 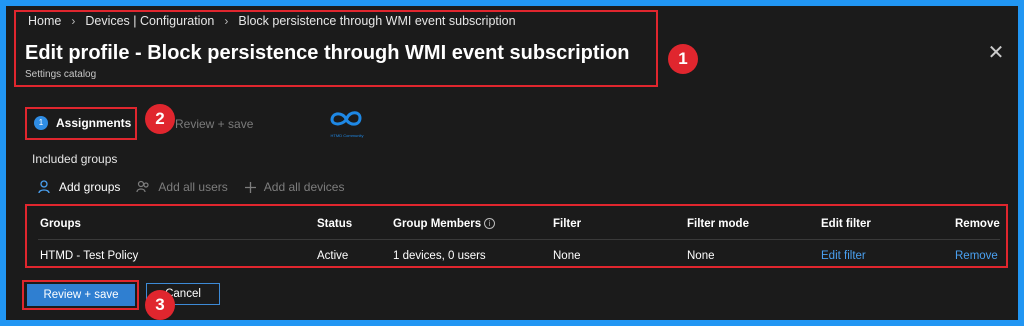 I want to click on highlight-box-review-button, so click(x=80, y=295).